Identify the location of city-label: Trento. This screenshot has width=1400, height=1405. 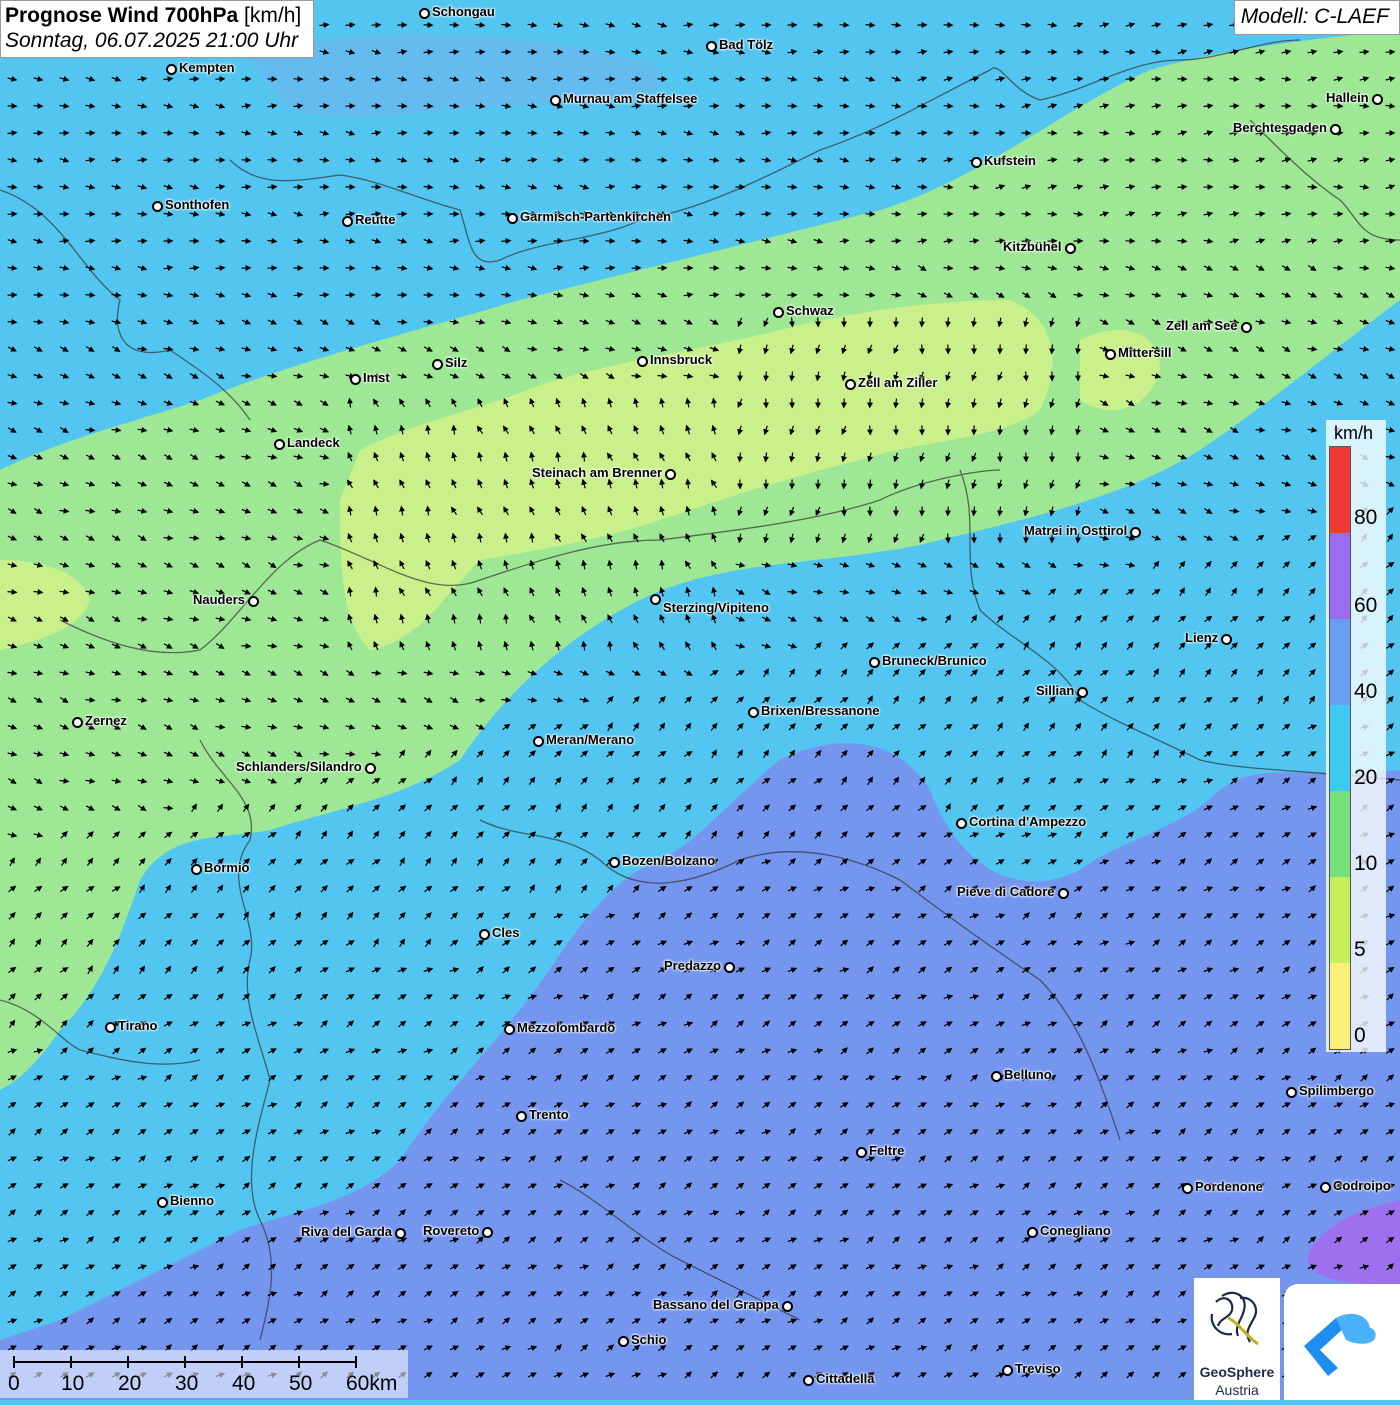
(549, 1114).